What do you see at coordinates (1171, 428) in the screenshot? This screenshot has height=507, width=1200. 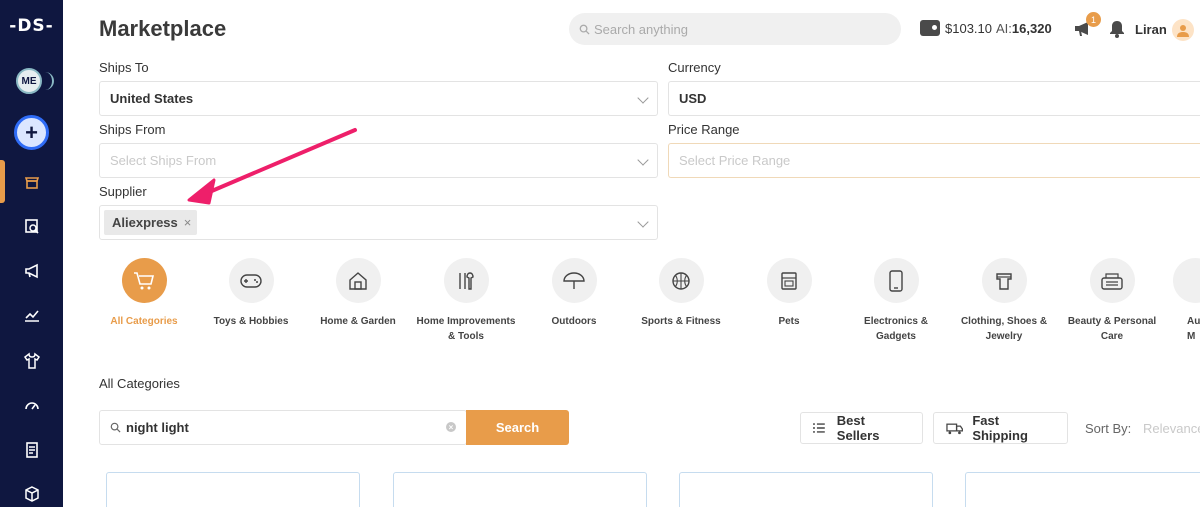 I see `sort-by-select: Relevance` at bounding box center [1171, 428].